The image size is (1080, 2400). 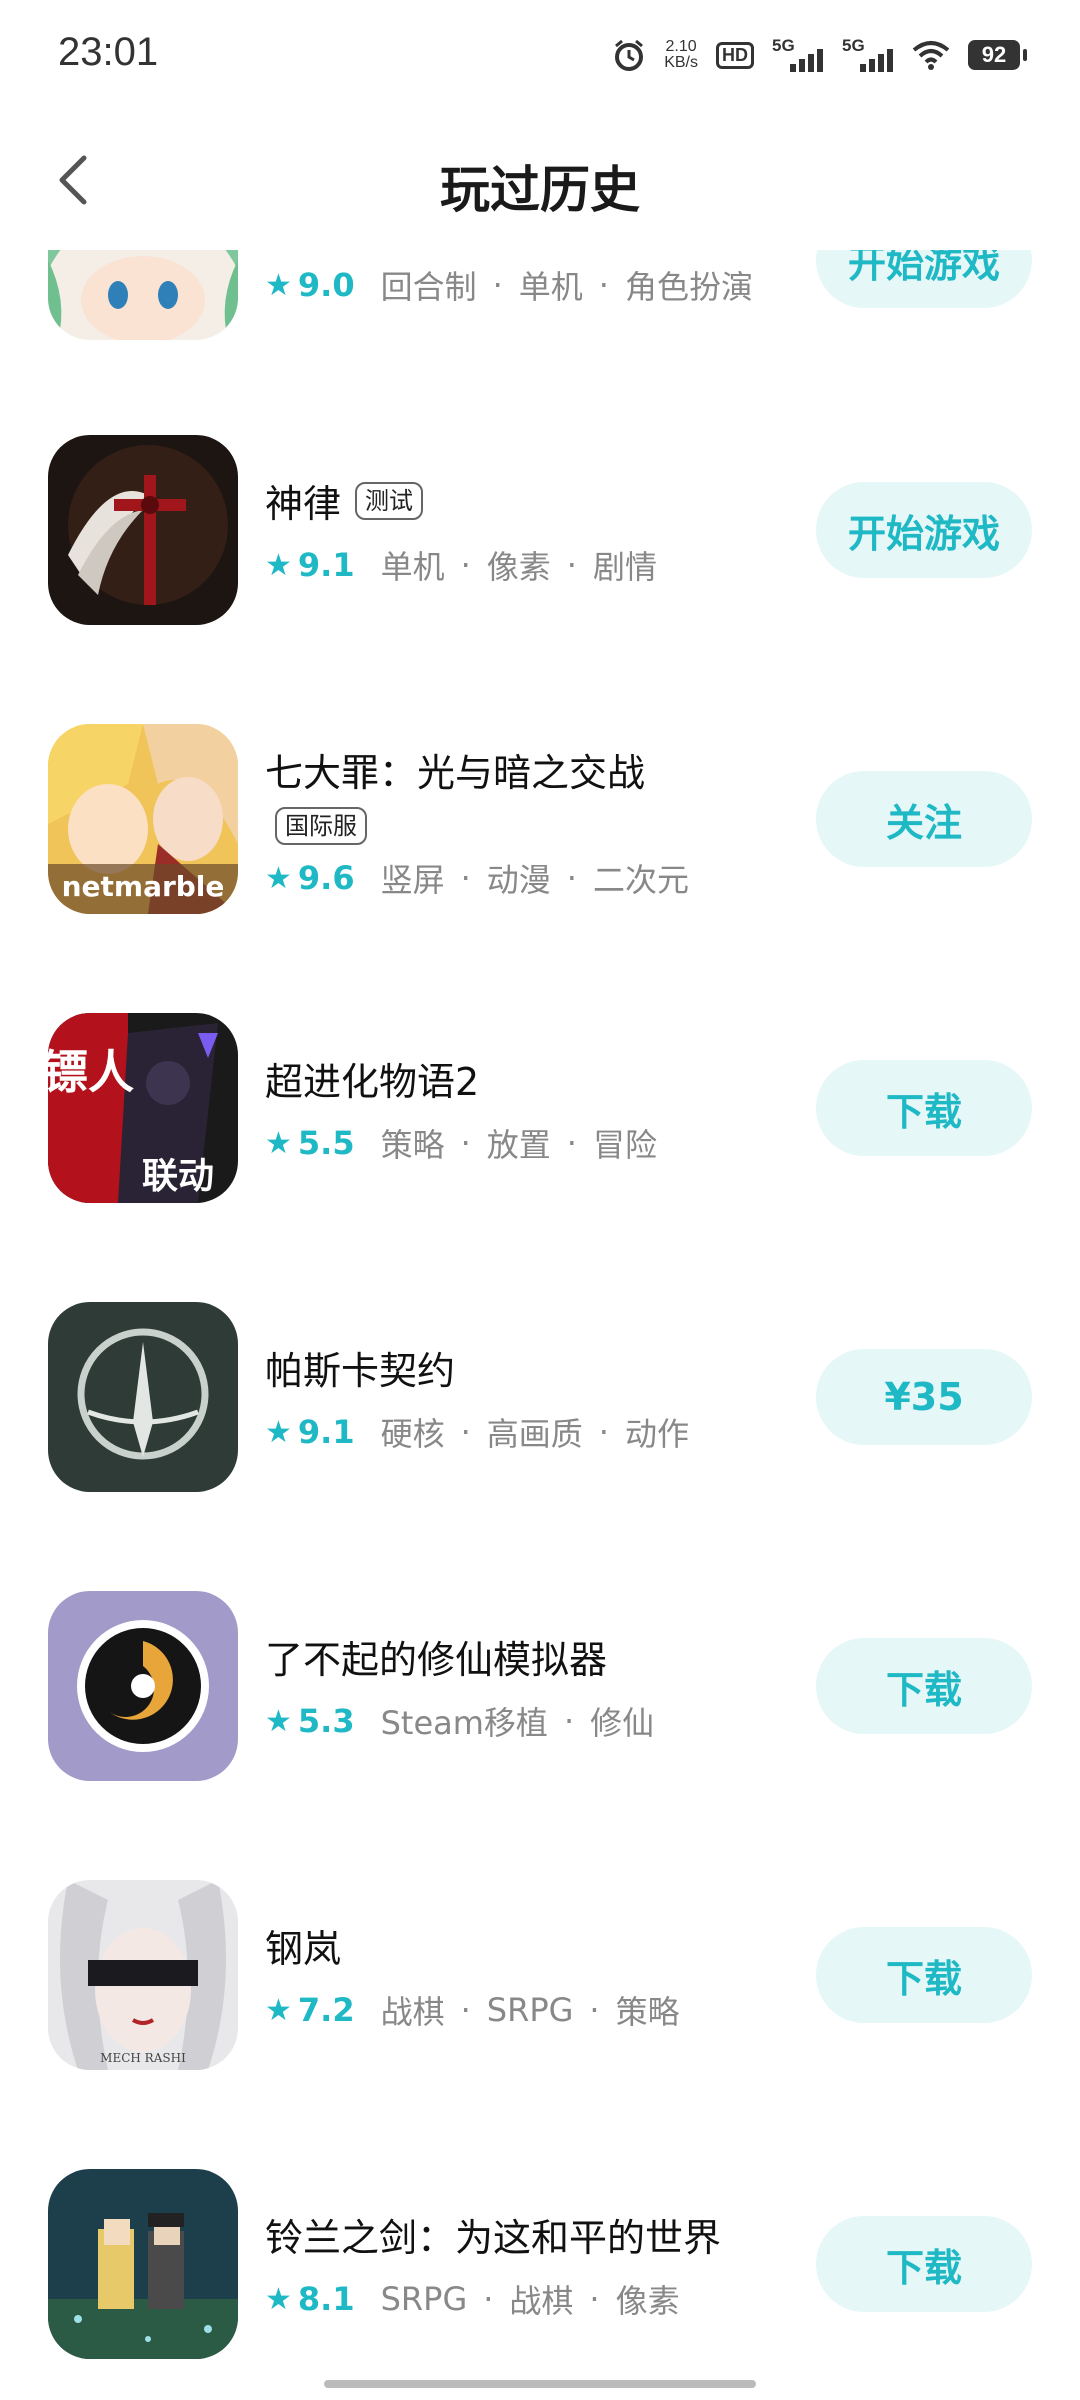 What do you see at coordinates (143, 819) in the screenshot?
I see `game-icon: netmarble` at bounding box center [143, 819].